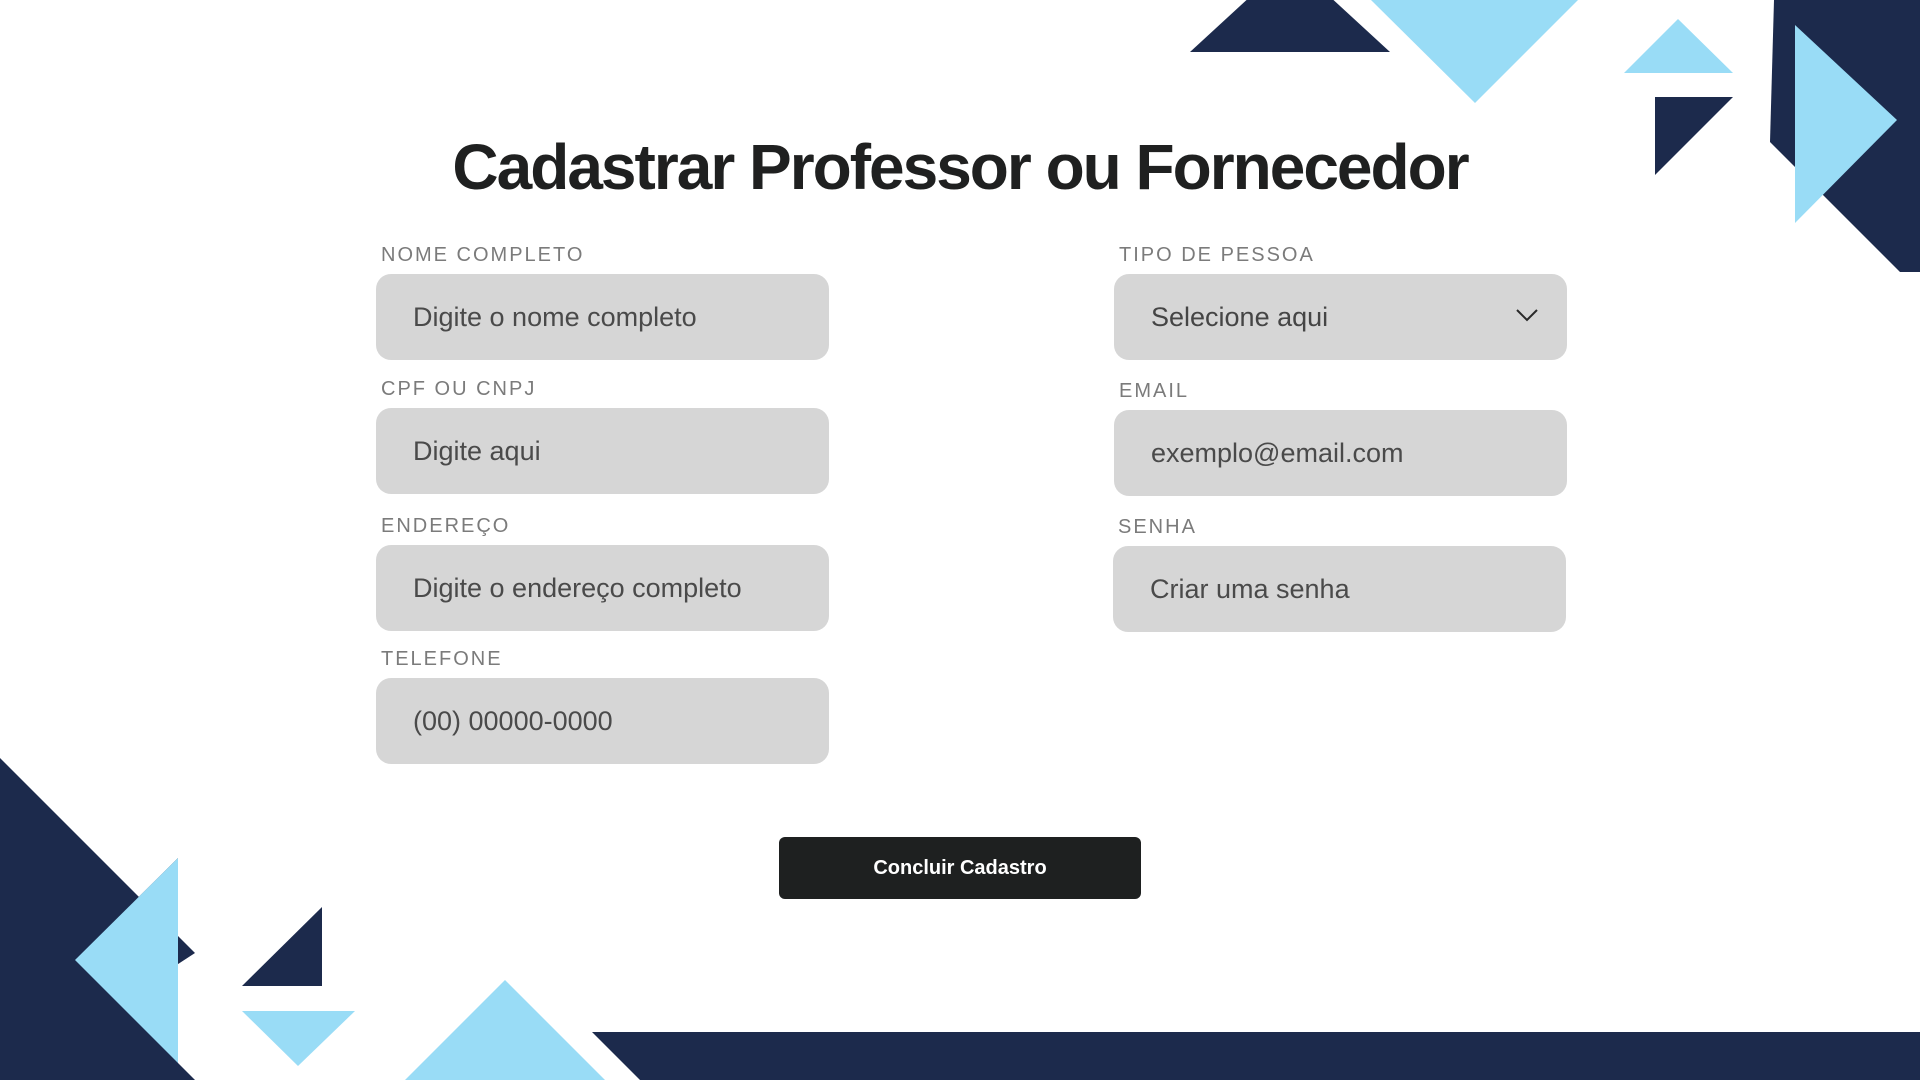 This screenshot has height=1080, width=1920. Describe the element at coordinates (1256, 1056) in the screenshot. I see `deco-band` at that location.